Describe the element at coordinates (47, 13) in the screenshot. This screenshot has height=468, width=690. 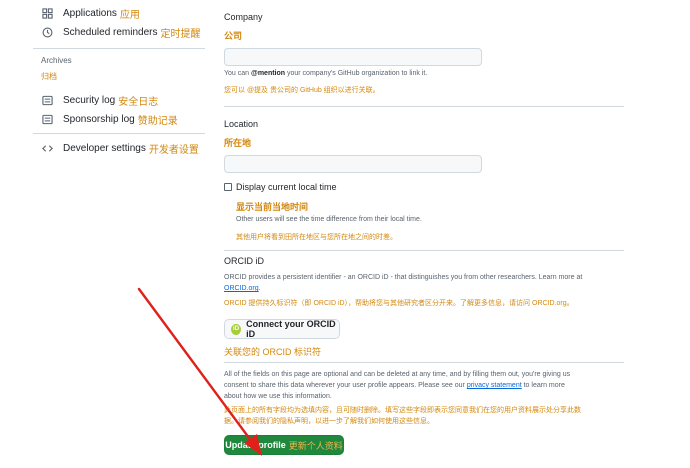
I see `apps-icon` at that location.